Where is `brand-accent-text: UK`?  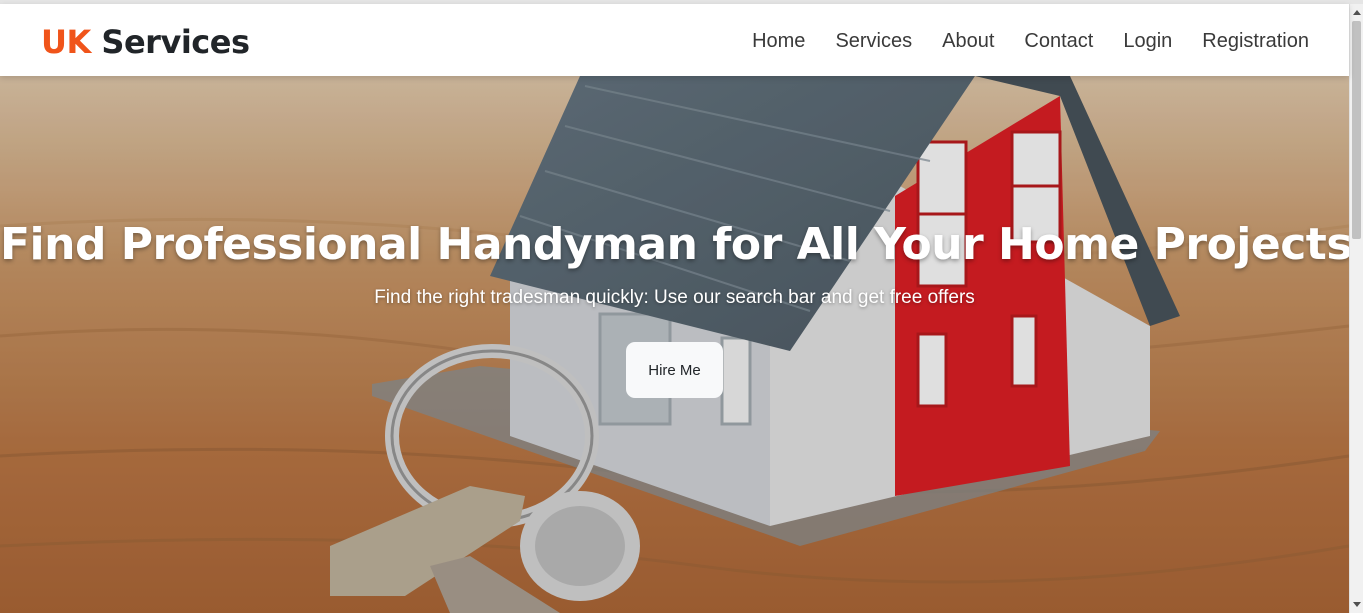 brand-accent-text: UK is located at coordinates (66, 42).